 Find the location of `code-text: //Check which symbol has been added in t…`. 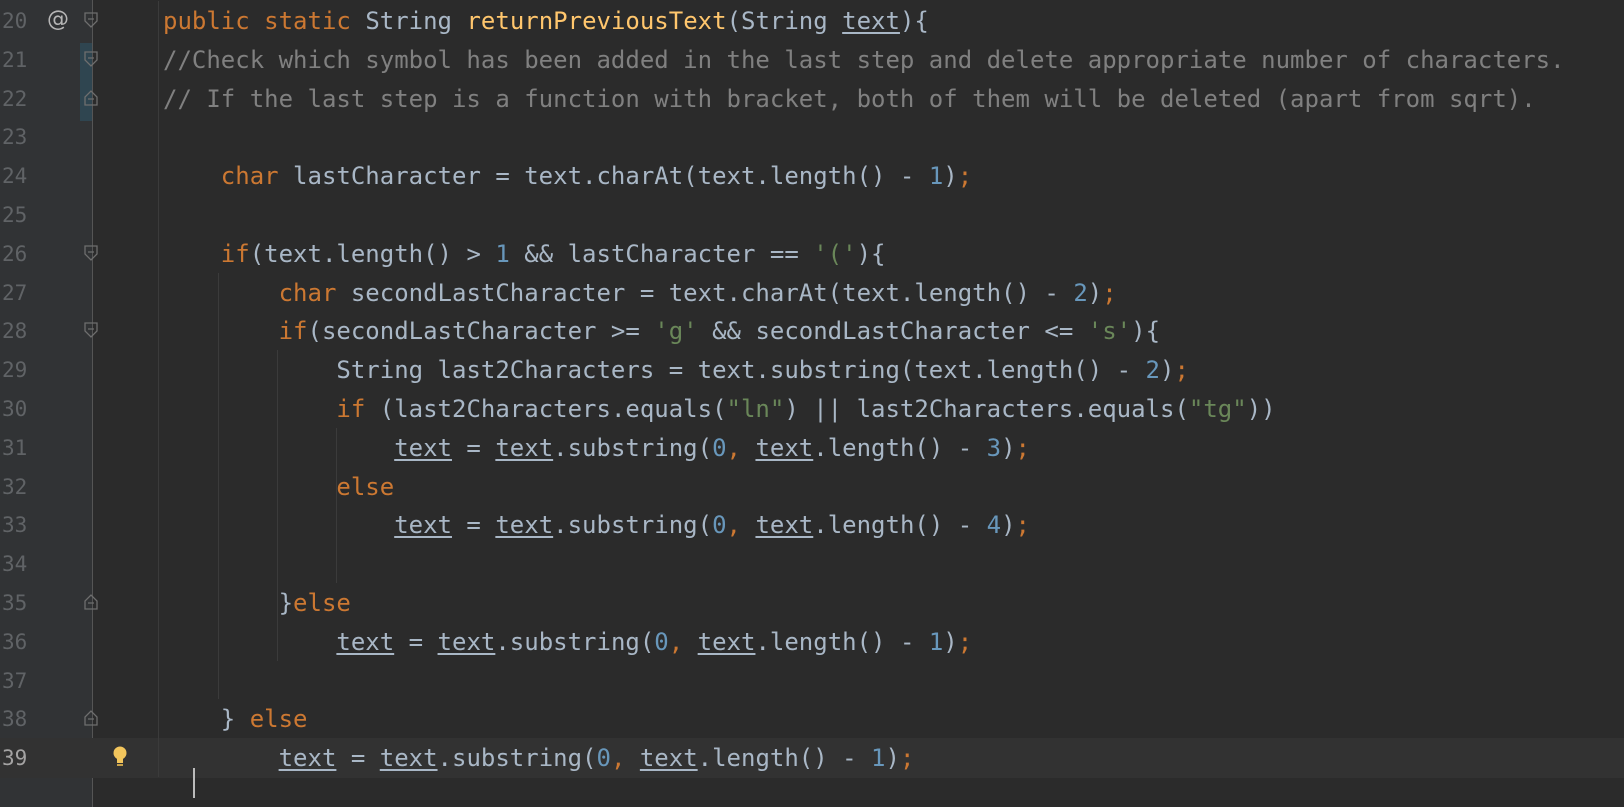

code-text: //Check which symbol has been added in t… is located at coordinates (864, 60).